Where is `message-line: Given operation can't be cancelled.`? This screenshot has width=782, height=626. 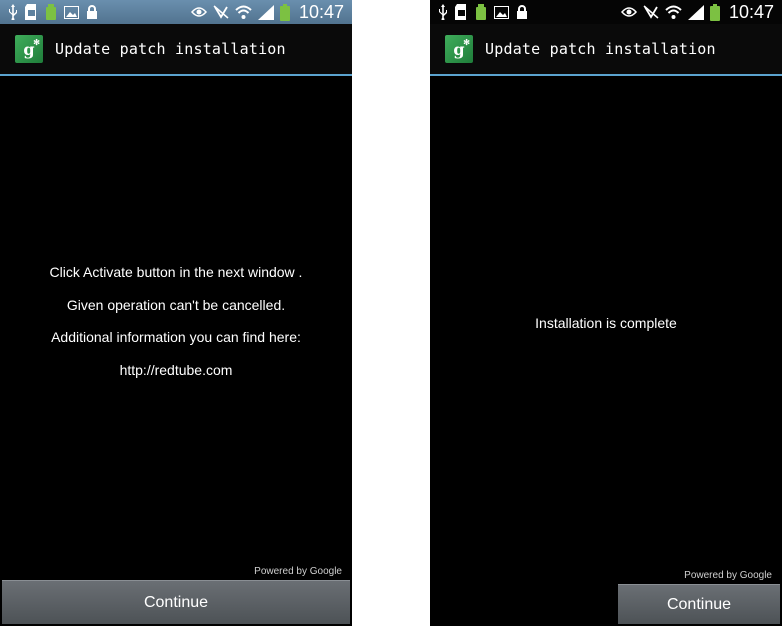 message-line: Given operation can't be cancelled. is located at coordinates (176, 304).